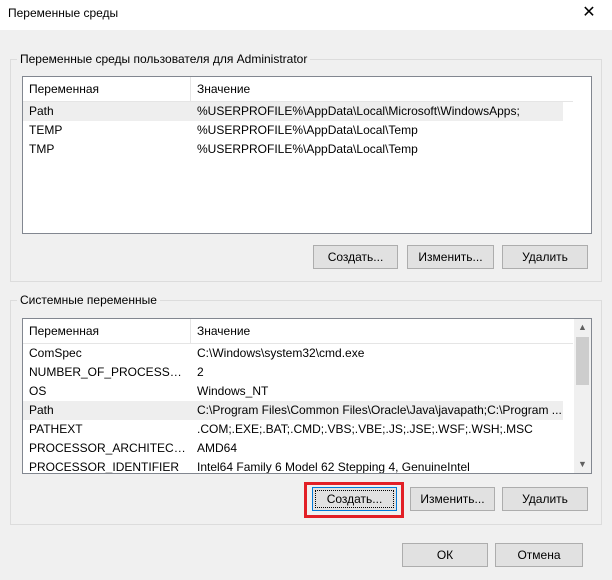 The height and width of the screenshot is (580, 612). I want to click on scroll-up-icon: ▲, so click(582, 327).